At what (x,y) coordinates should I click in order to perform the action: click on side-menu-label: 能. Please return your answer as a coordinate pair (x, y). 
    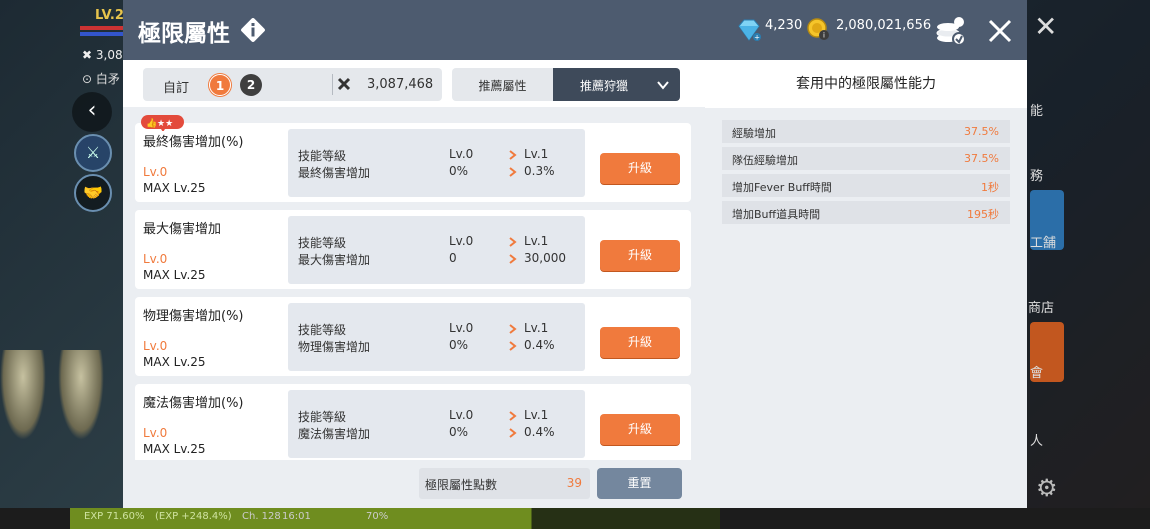
    Looking at the image, I should click on (1037, 111).